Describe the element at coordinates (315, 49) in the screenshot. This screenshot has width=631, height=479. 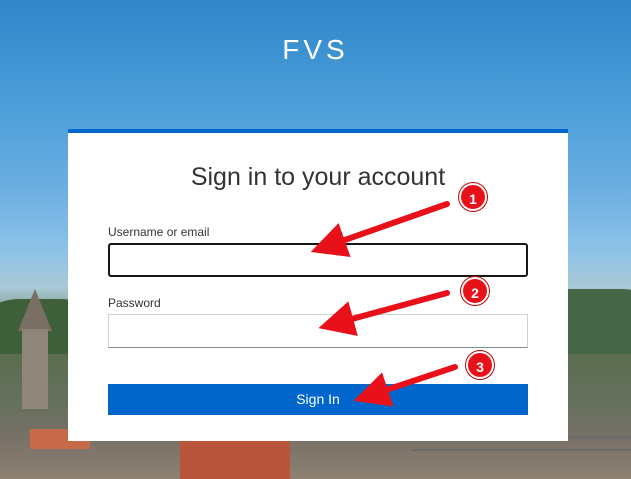
I see `brand-title: FVS` at that location.